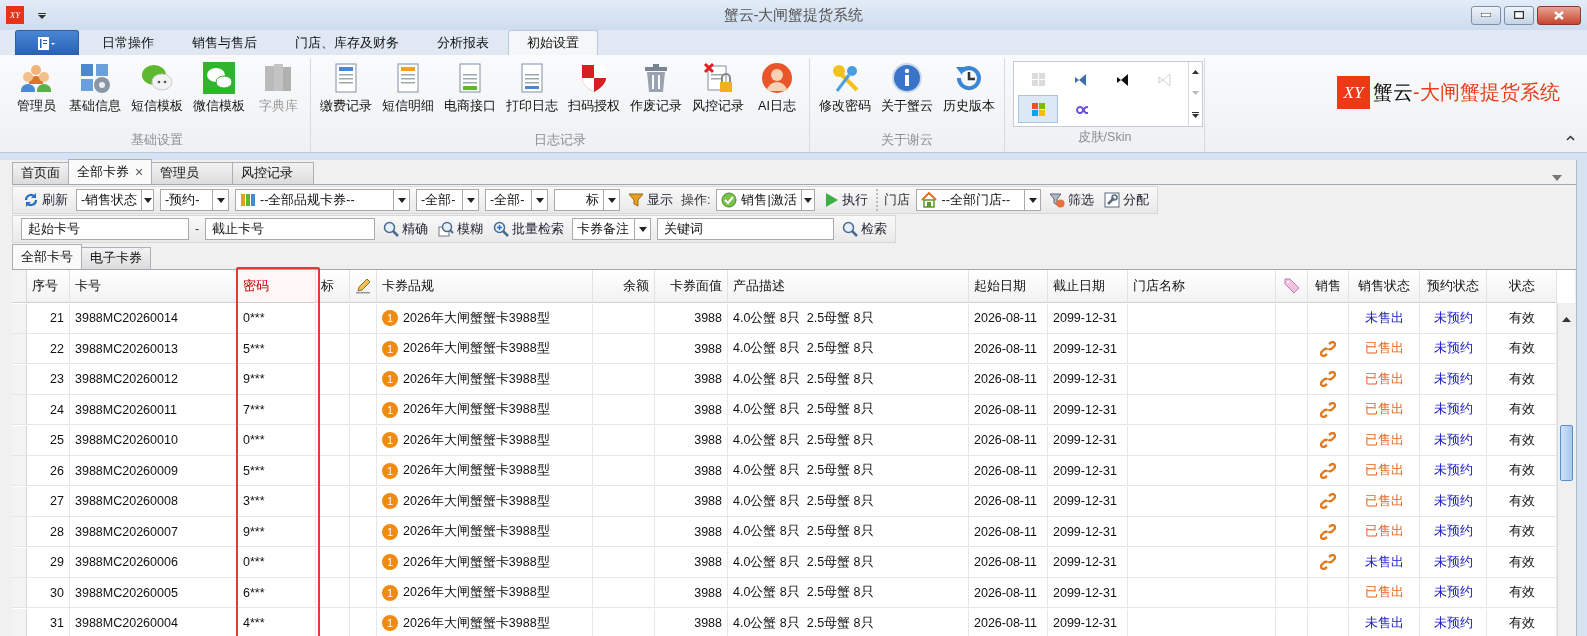 The width and height of the screenshot is (1587, 636). What do you see at coordinates (105, 229) in the screenshot?
I see `input-field: 起始卡号` at bounding box center [105, 229].